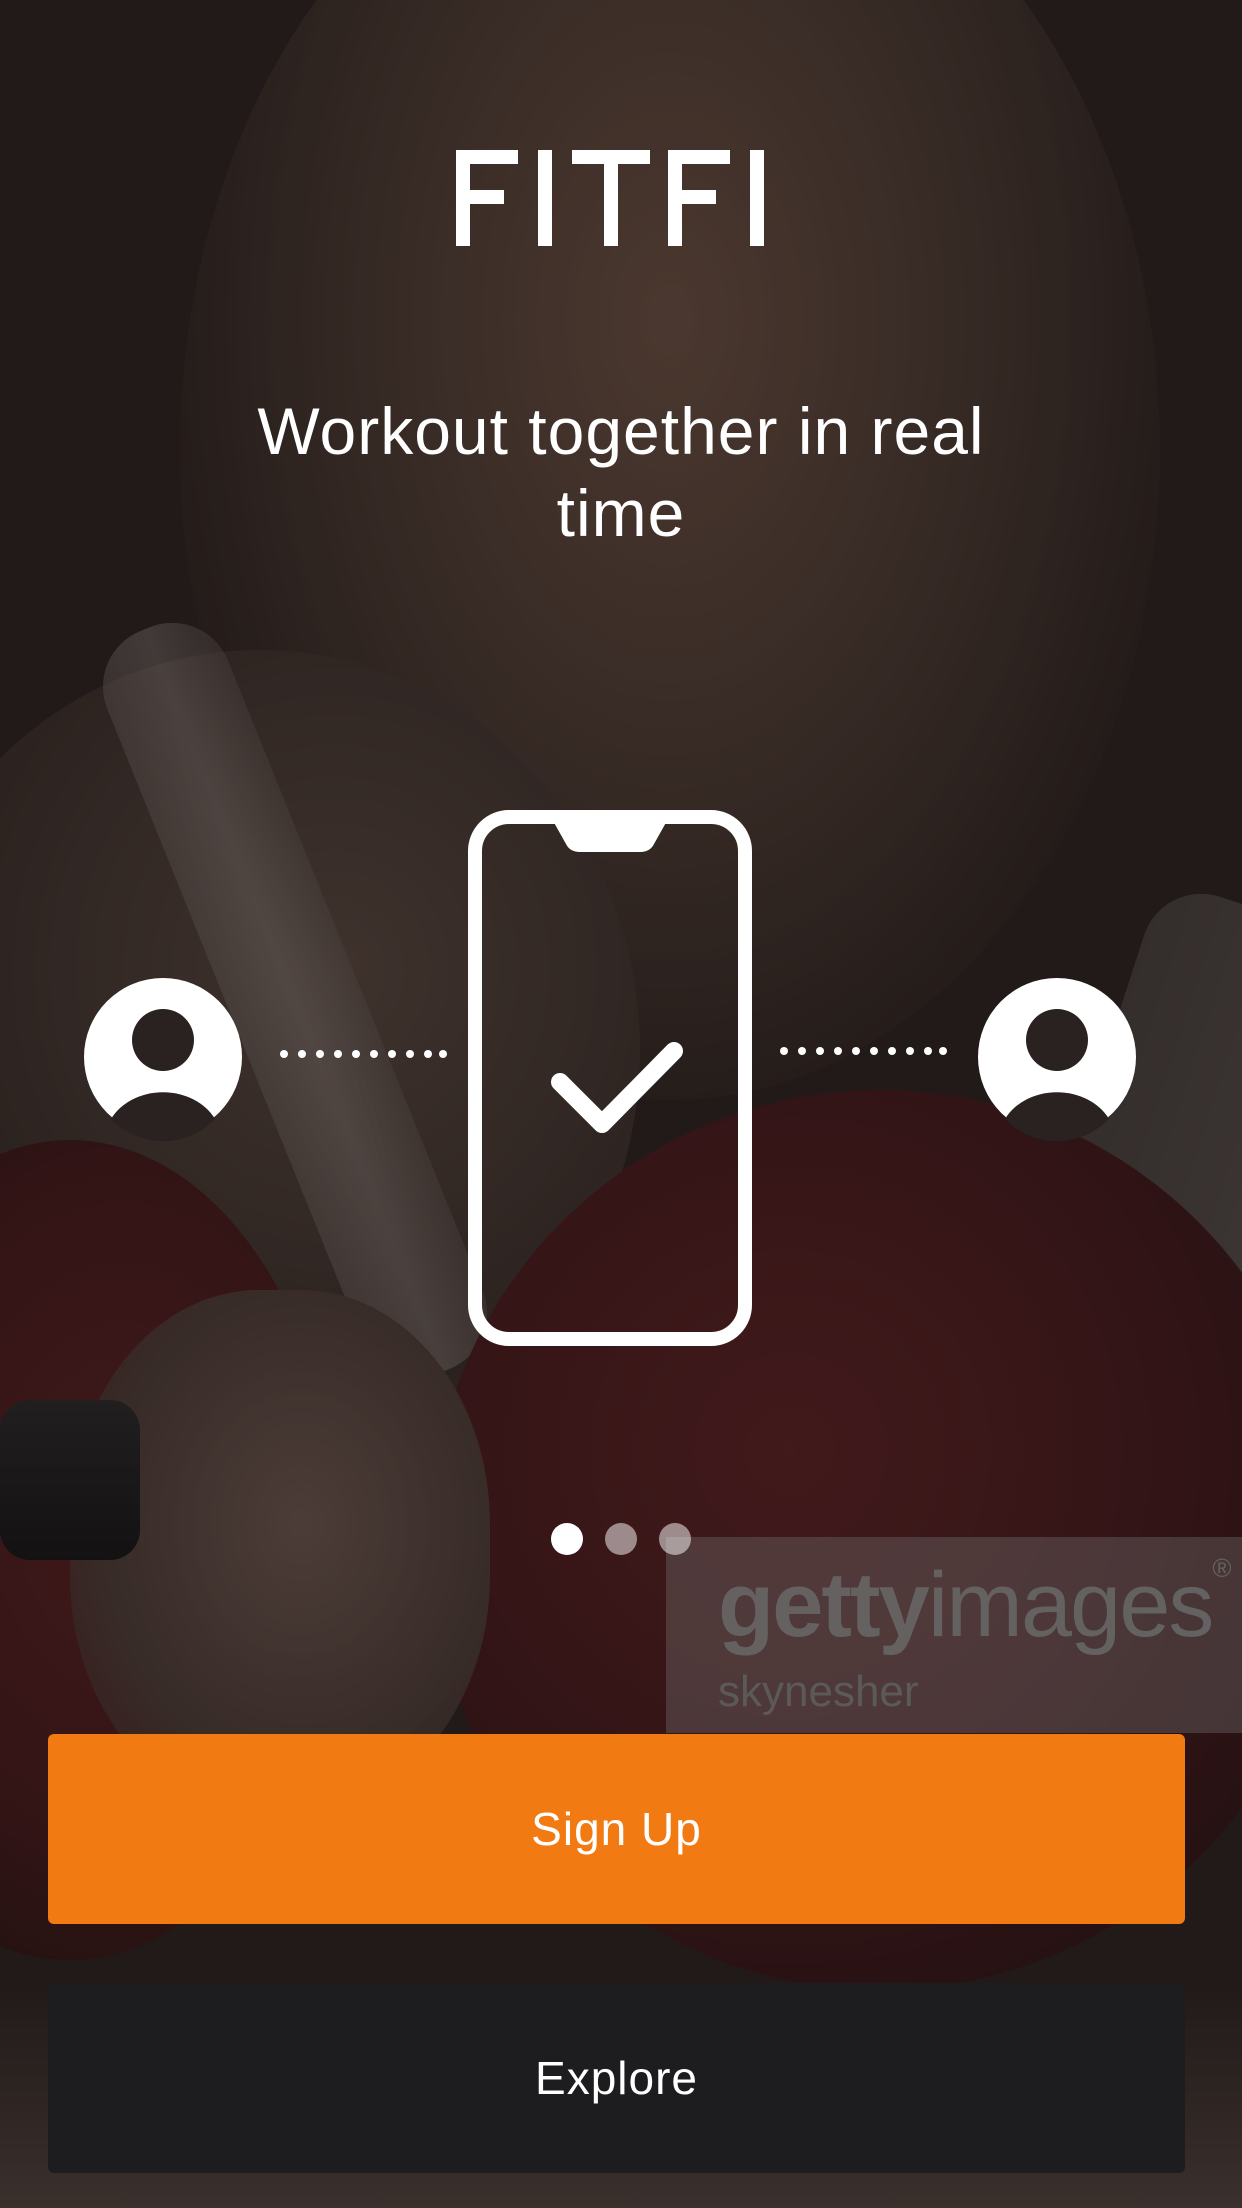 The image size is (1242, 2208). Describe the element at coordinates (616, 2078) in the screenshot. I see `explore-button: Explore` at that location.